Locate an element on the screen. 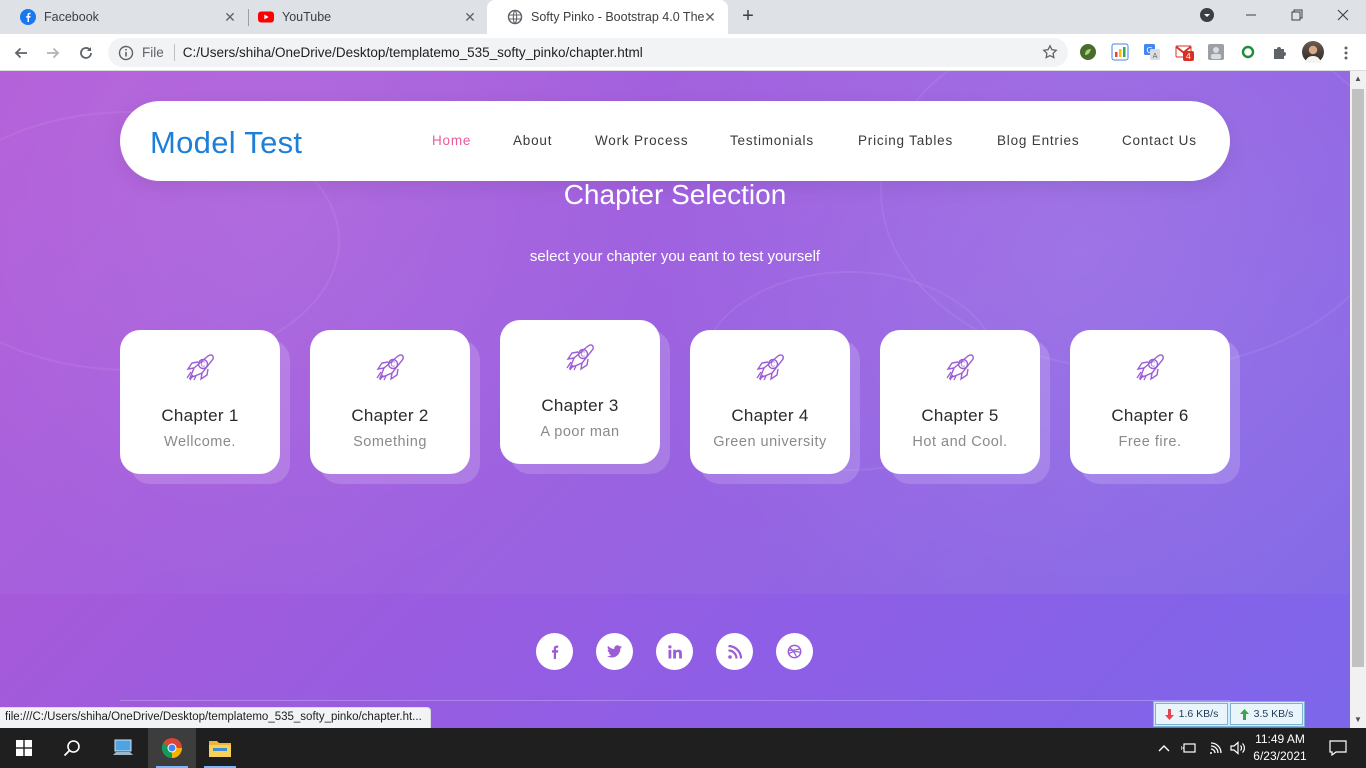 The height and width of the screenshot is (768, 1366). close-window-button is located at coordinates (1343, 15).